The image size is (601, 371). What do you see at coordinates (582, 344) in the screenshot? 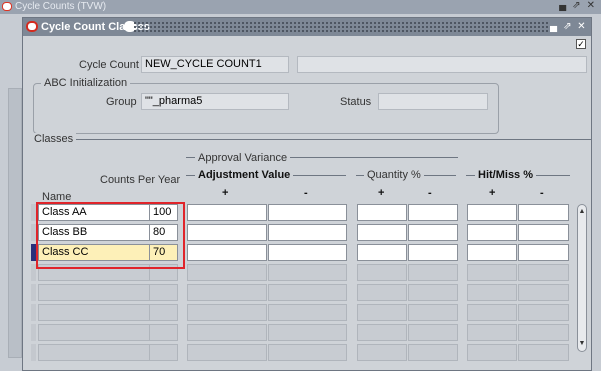
I see `scroll-down-icon: ▼` at bounding box center [582, 344].